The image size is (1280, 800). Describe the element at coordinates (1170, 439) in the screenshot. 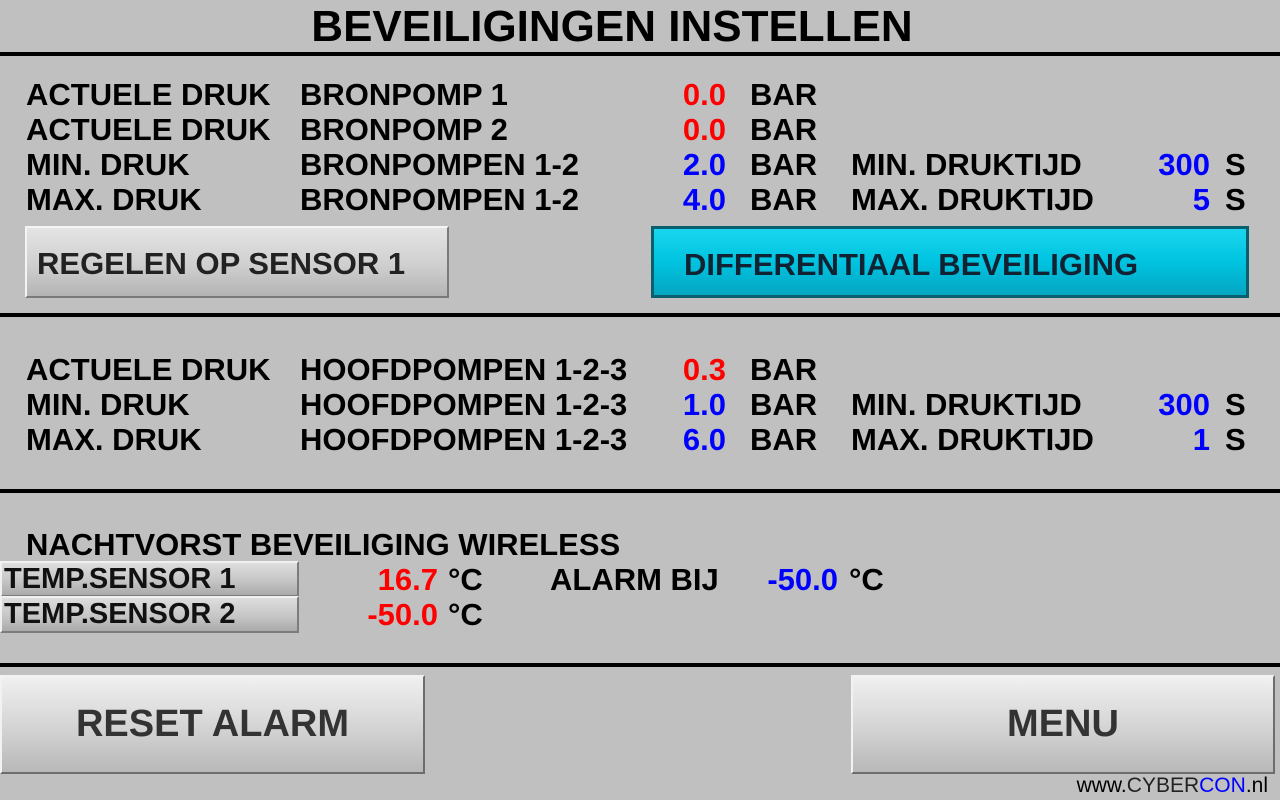

I see `max-druktijd-setpoint: 1` at that location.